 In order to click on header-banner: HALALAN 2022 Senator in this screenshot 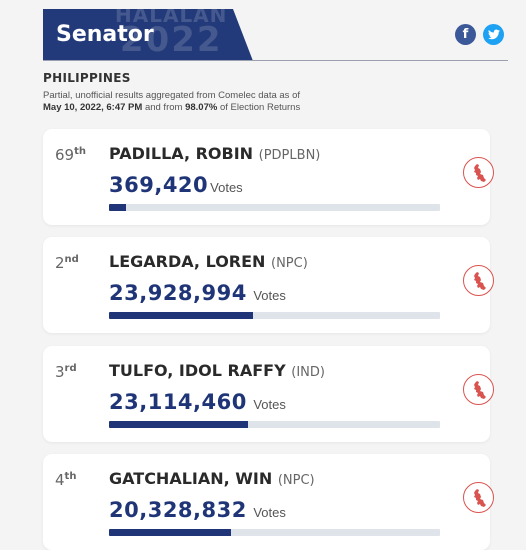, I will do `click(148, 35)`.